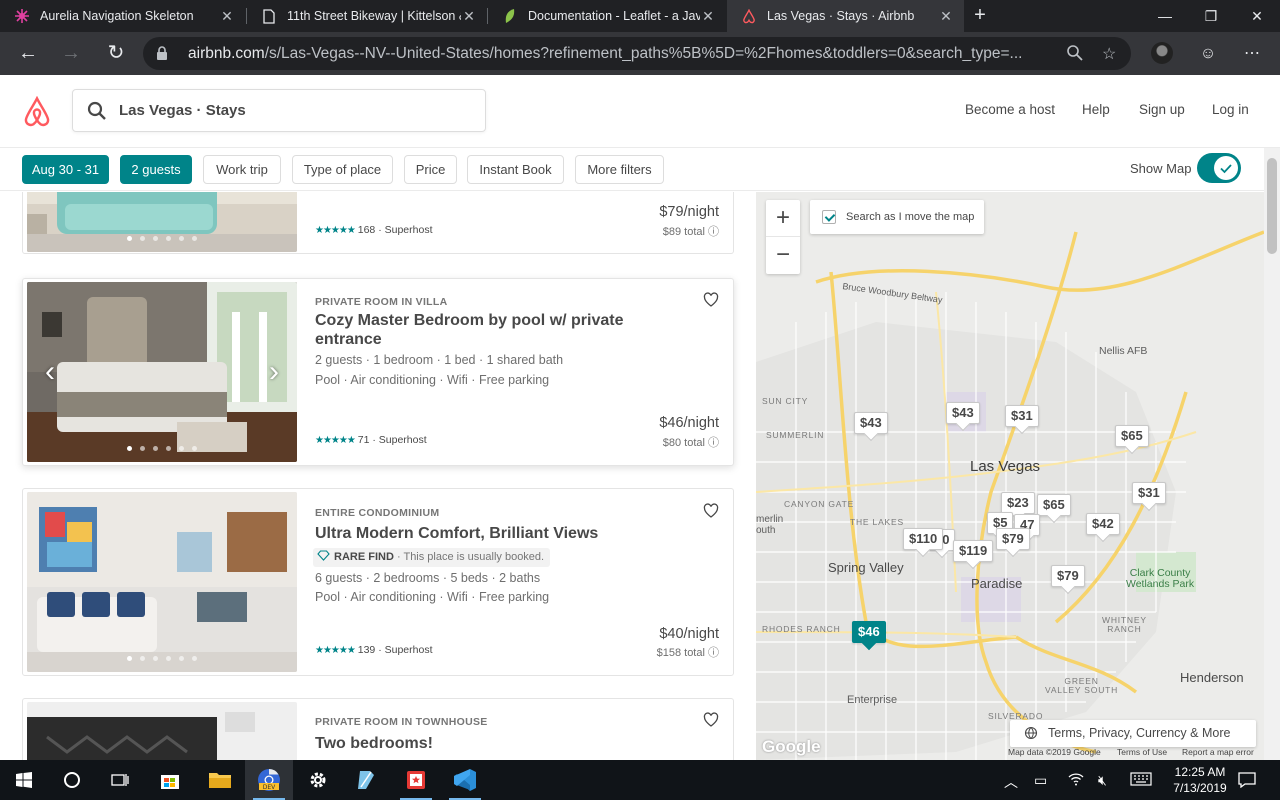 Image resolution: width=1280 pixels, height=800 pixels. What do you see at coordinates (1133, 733) in the screenshot?
I see `map-terms-button: Terms, Privacy, Currency & More` at bounding box center [1133, 733].